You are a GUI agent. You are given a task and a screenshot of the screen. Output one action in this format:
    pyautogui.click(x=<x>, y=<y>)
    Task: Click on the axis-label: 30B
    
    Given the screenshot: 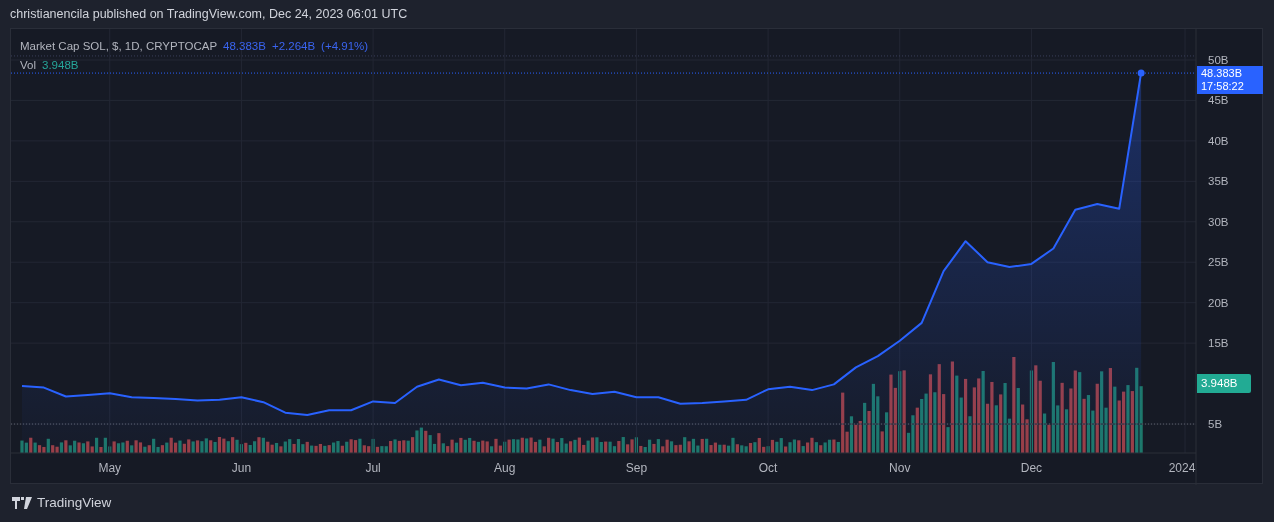 What is the action you would take?
    pyautogui.click(x=1218, y=221)
    